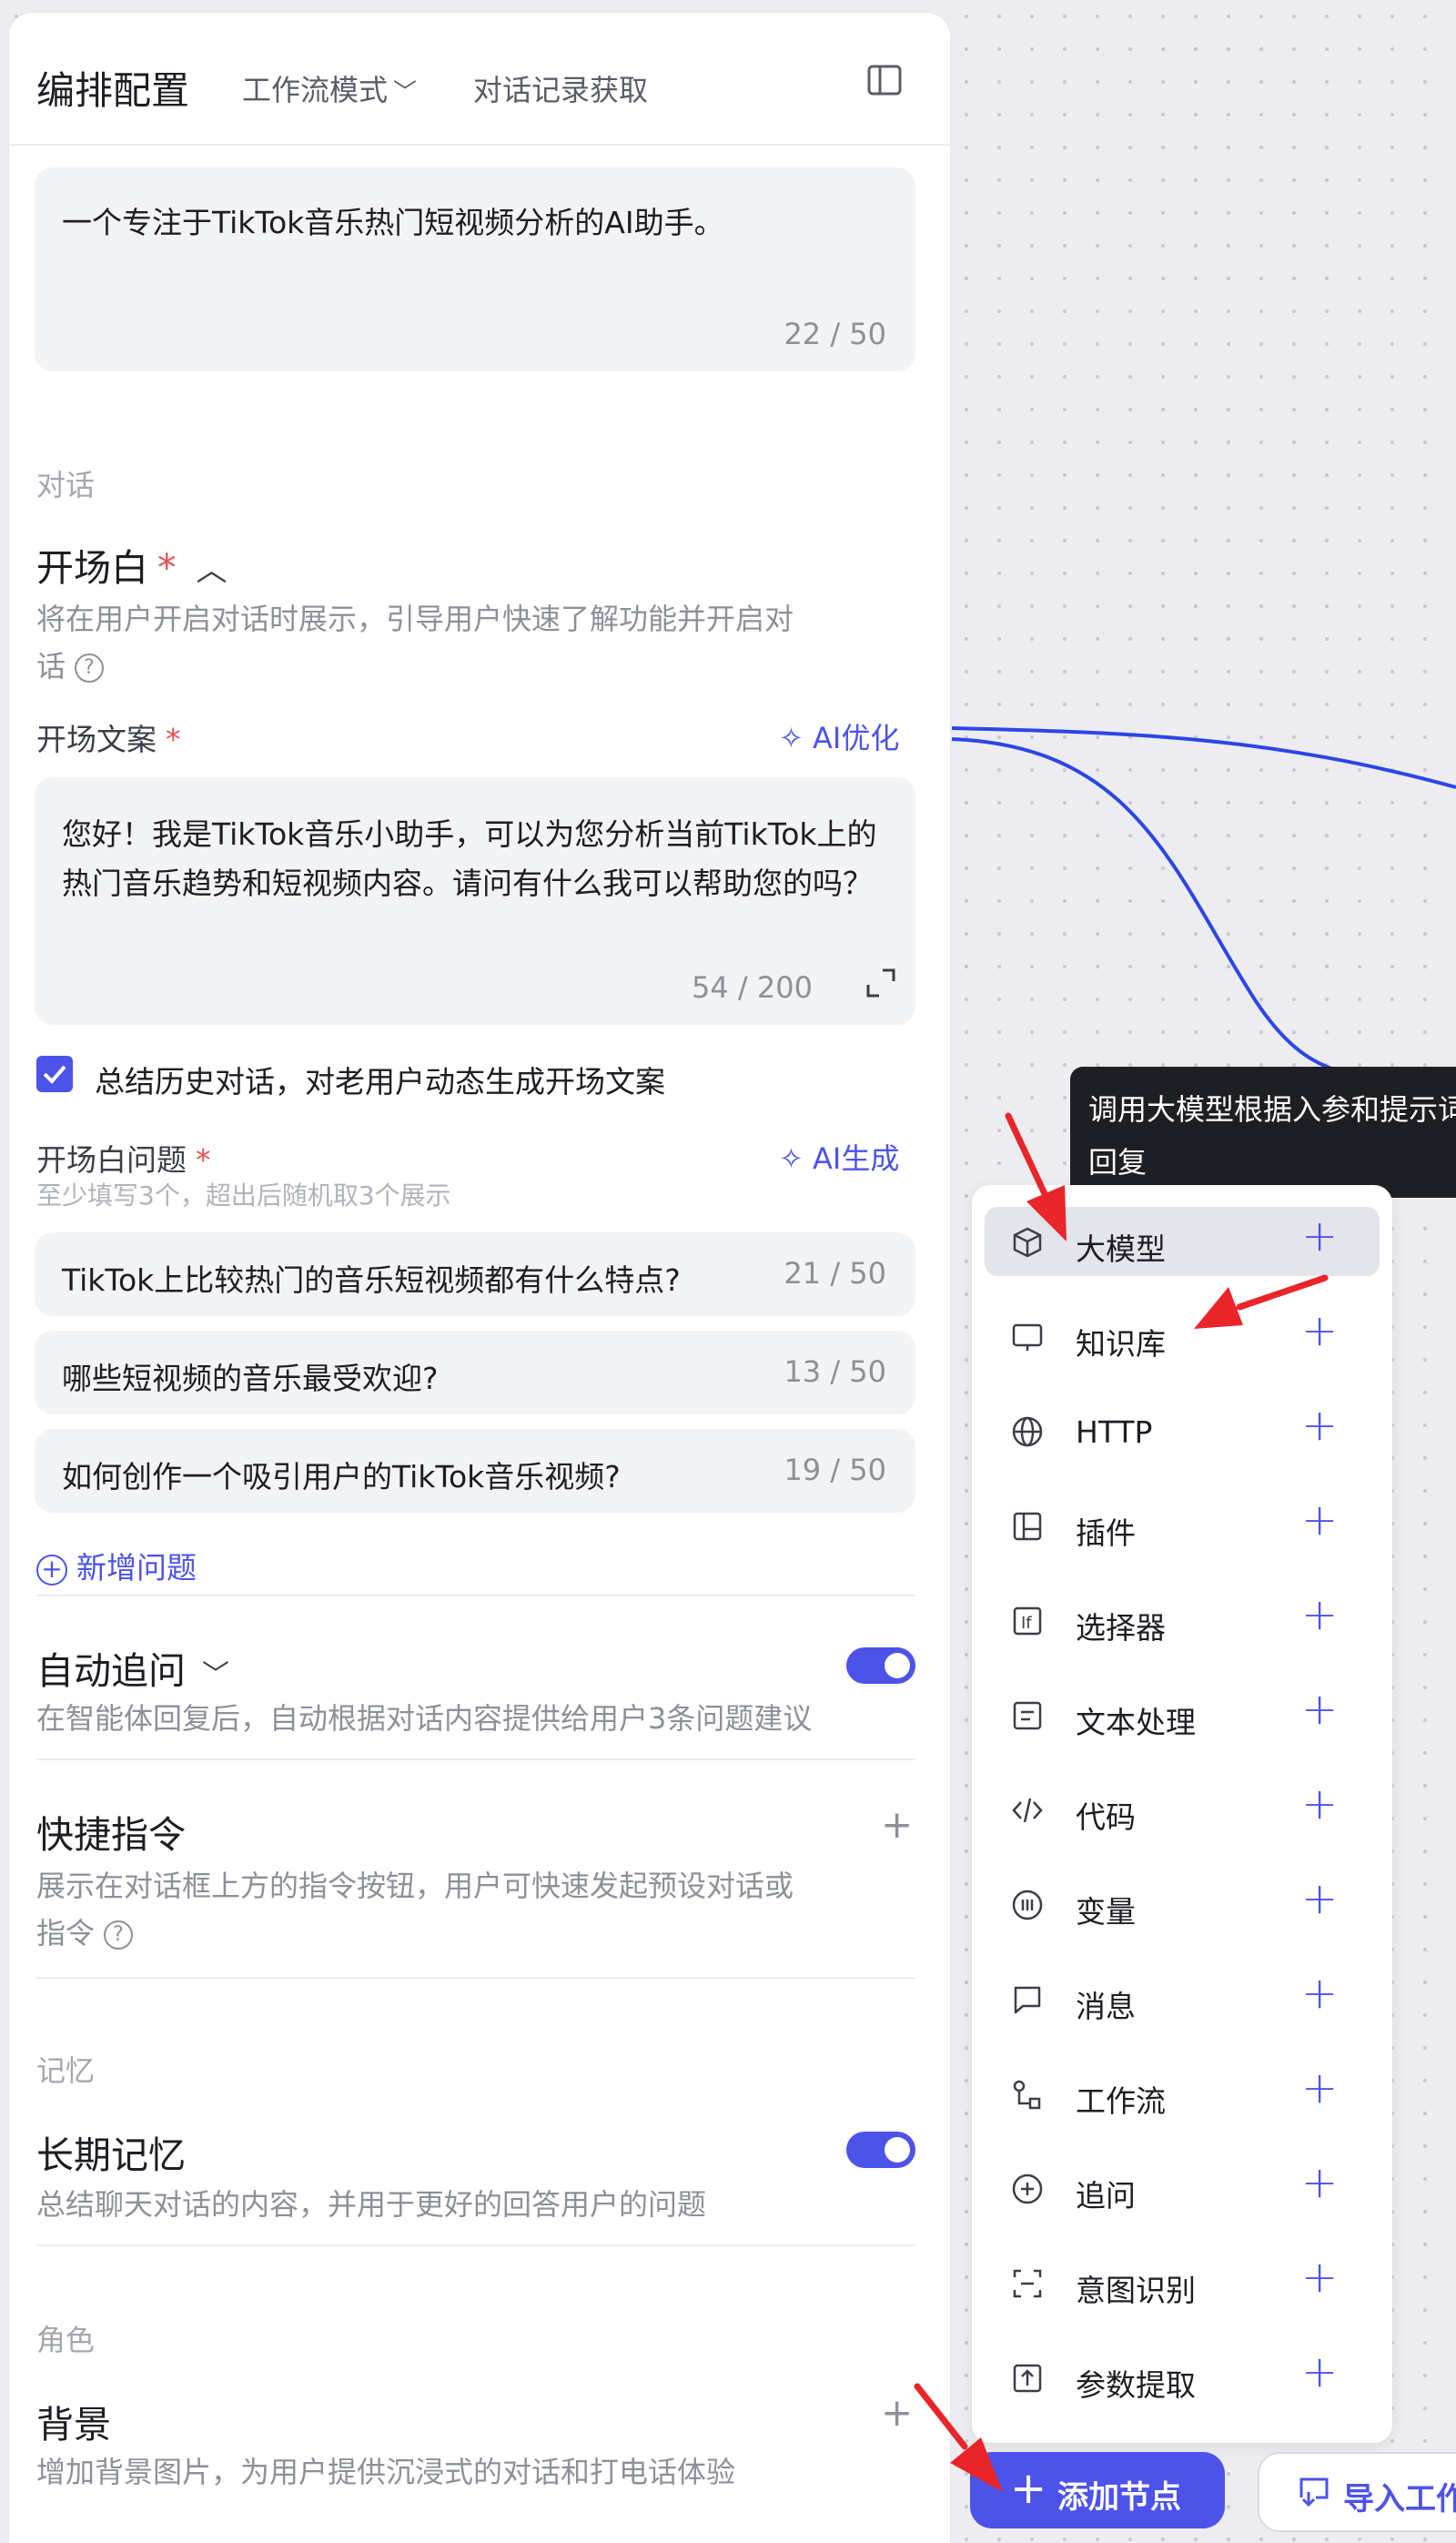 The image size is (1456, 2543). I want to click on opening-desc-line2: 话, so click(51, 666).